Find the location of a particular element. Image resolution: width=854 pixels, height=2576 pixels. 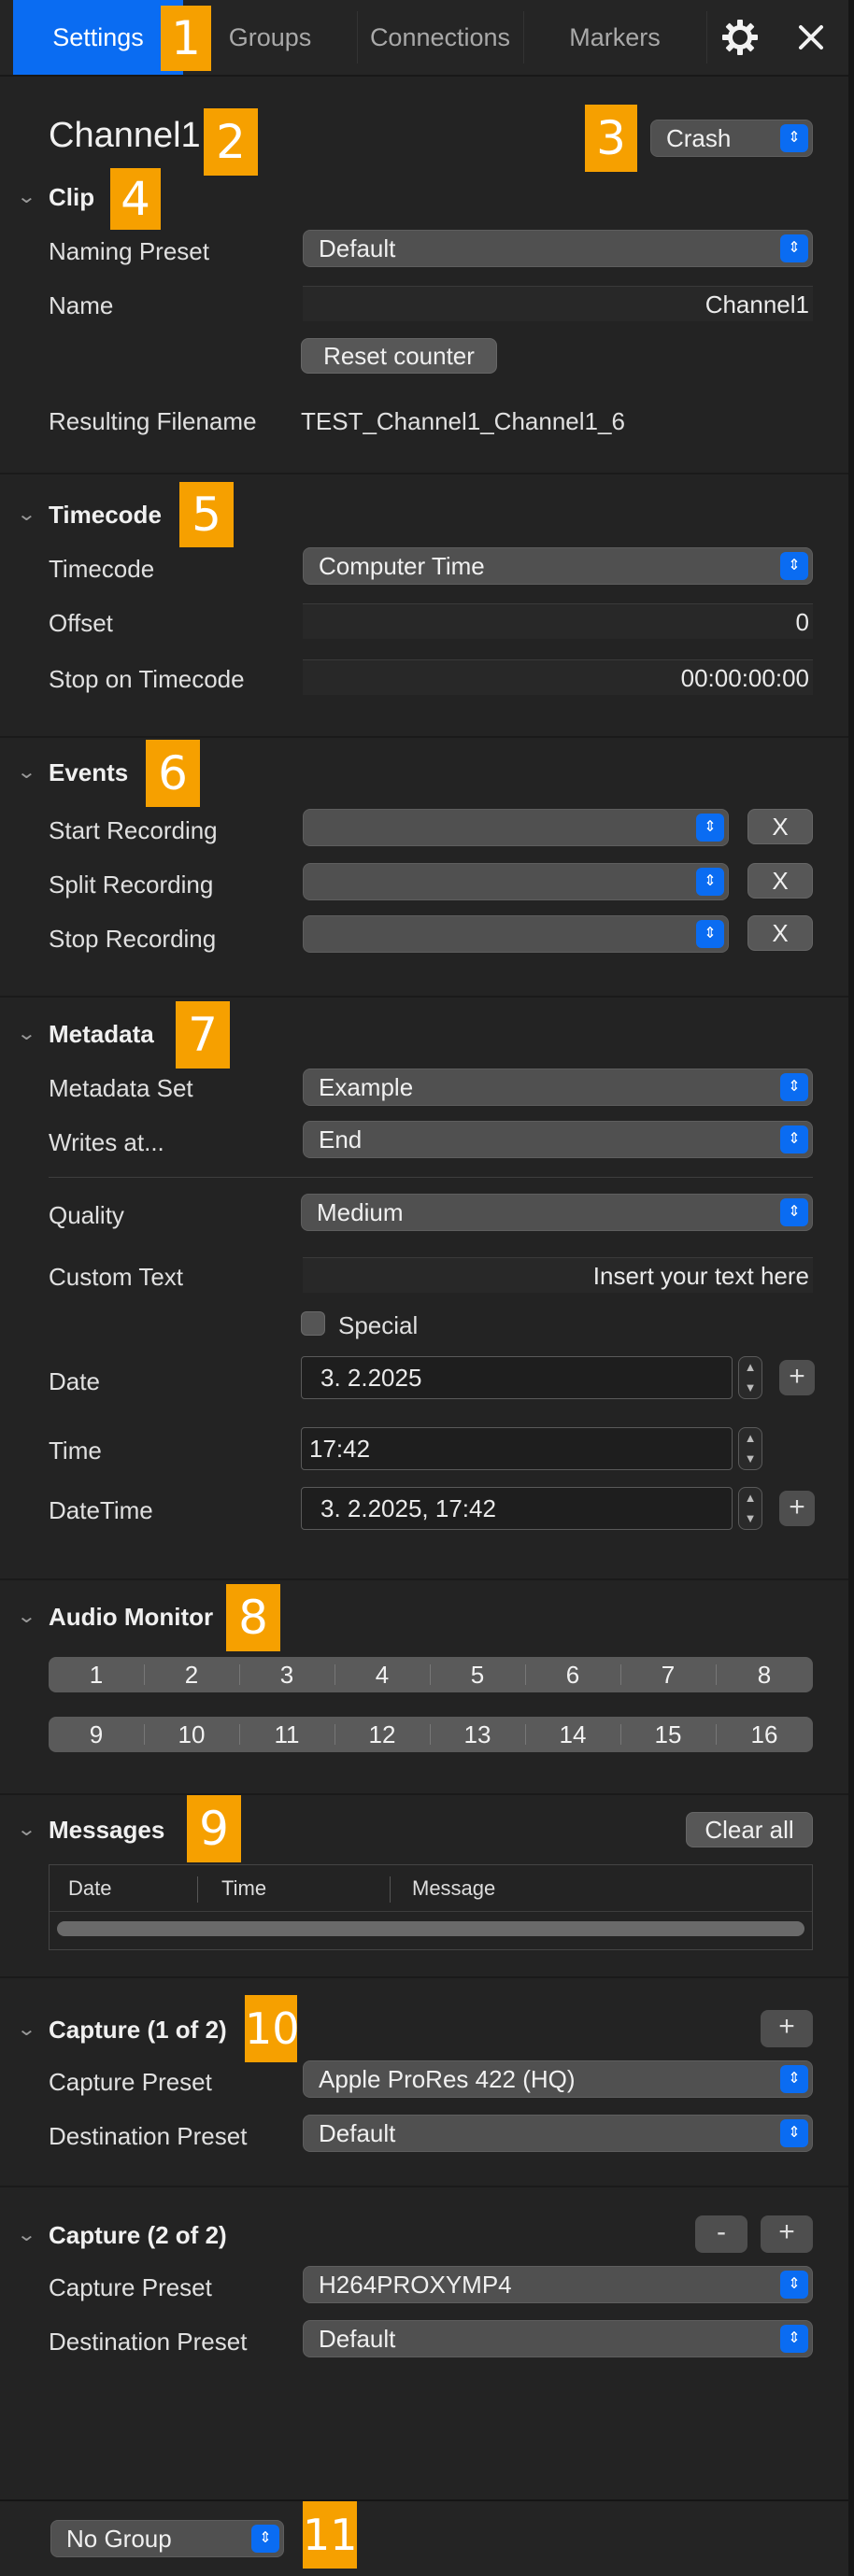

destination-preset-value: Default is located at coordinates (357, 2133).